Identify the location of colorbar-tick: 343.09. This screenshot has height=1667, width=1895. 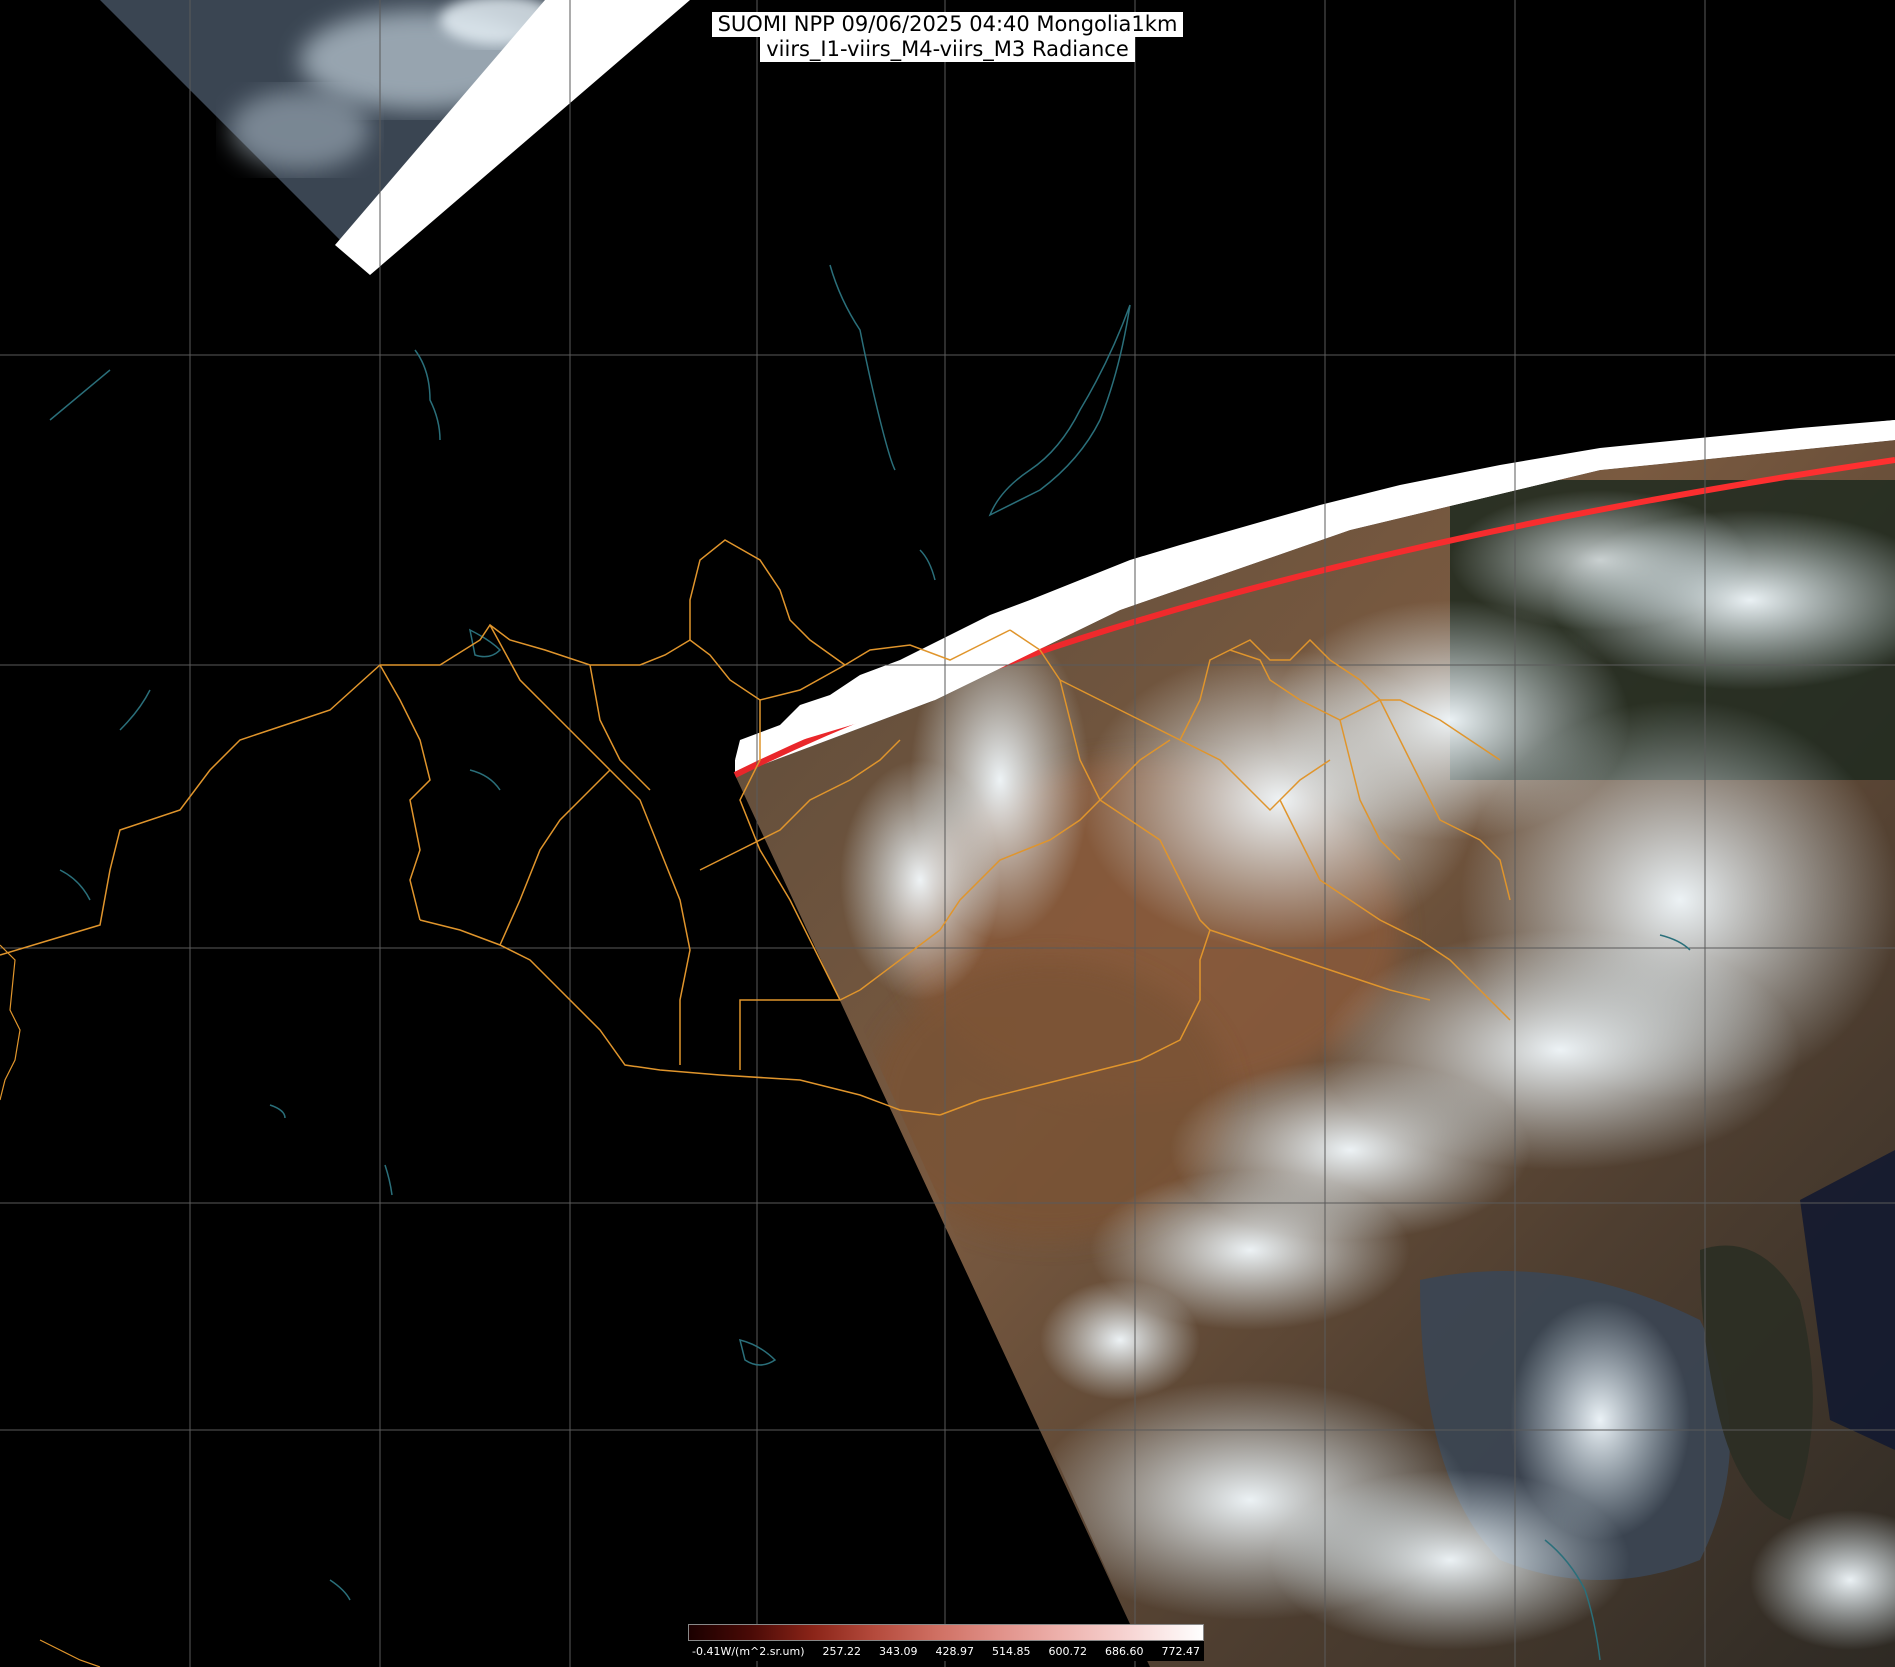
(898, 1651).